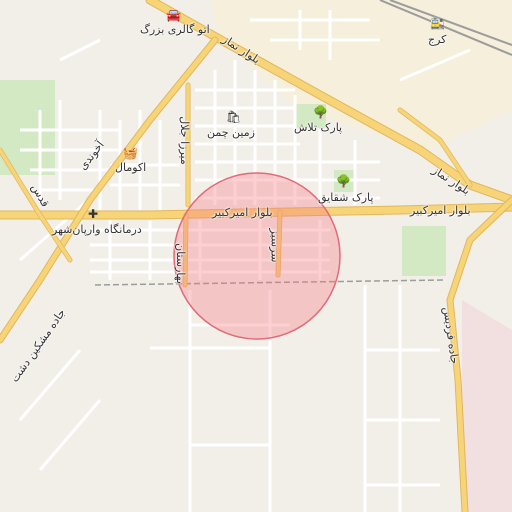 This screenshot has height=512, width=512. I want to click on road-label-amirkabir-east: بلوار امیرکبیر, so click(440, 210).